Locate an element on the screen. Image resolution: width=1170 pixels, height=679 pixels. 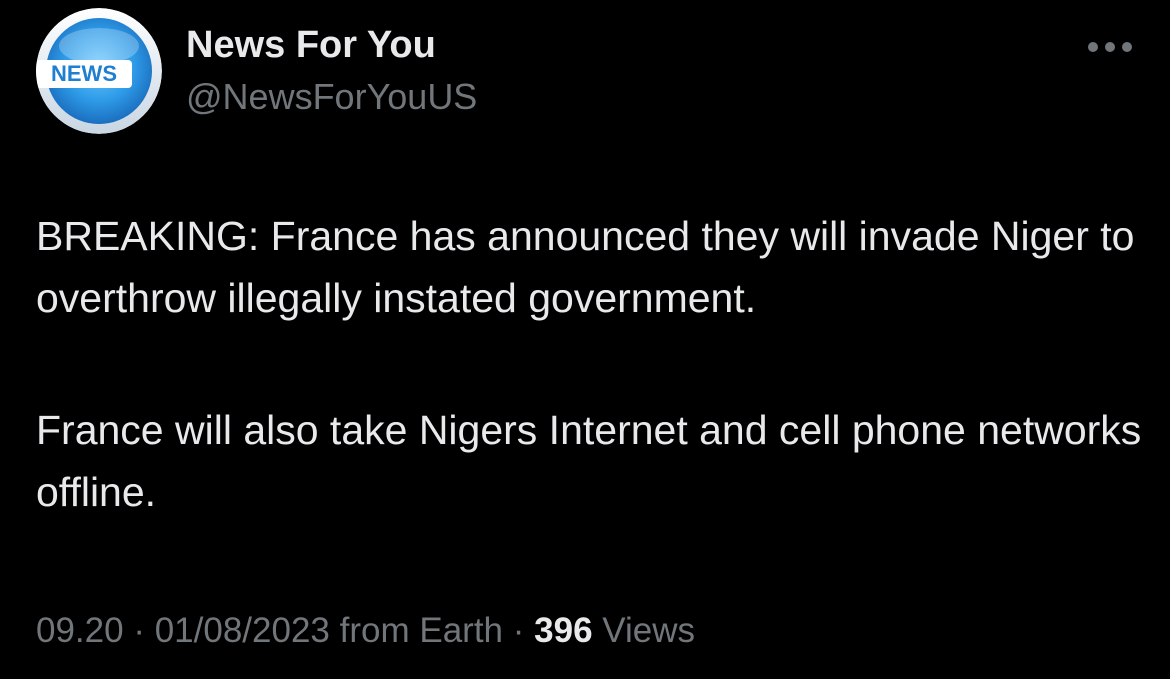
views-label: Views is located at coordinates (649, 630).